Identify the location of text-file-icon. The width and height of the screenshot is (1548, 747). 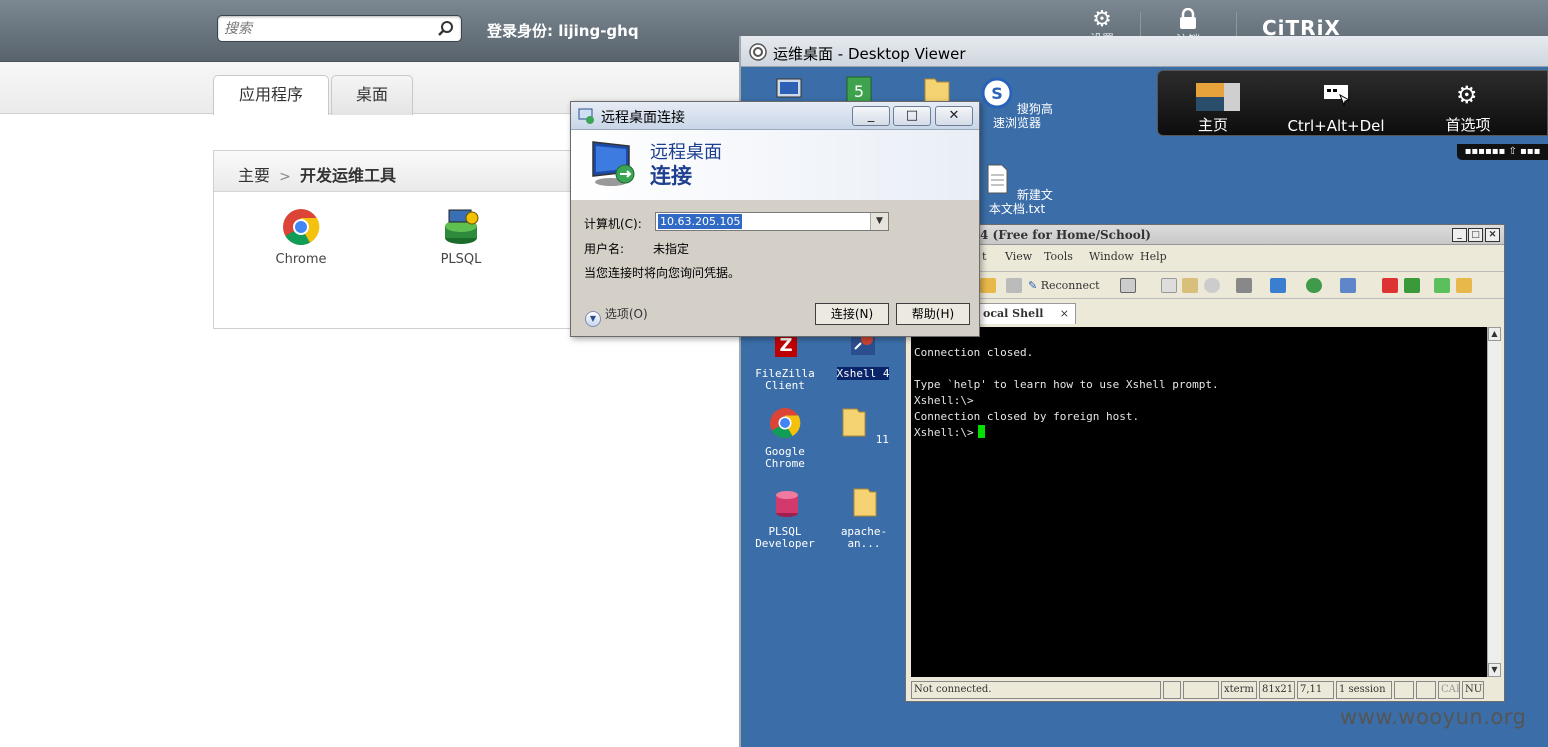
(997, 179).